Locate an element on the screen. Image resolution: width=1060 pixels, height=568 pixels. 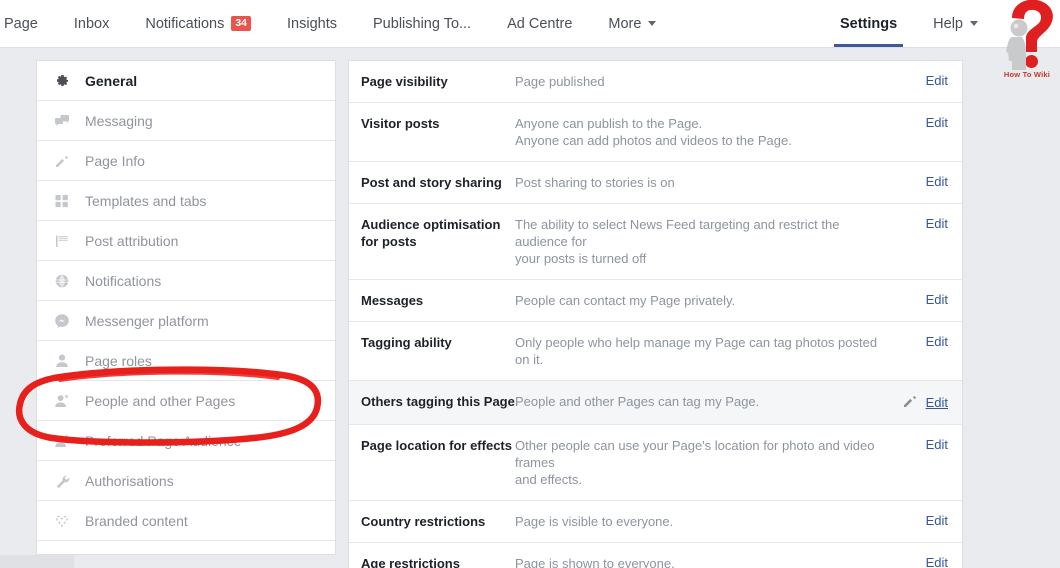
setting-value-line: Page is shown to everyone. is located at coordinates (595, 562).